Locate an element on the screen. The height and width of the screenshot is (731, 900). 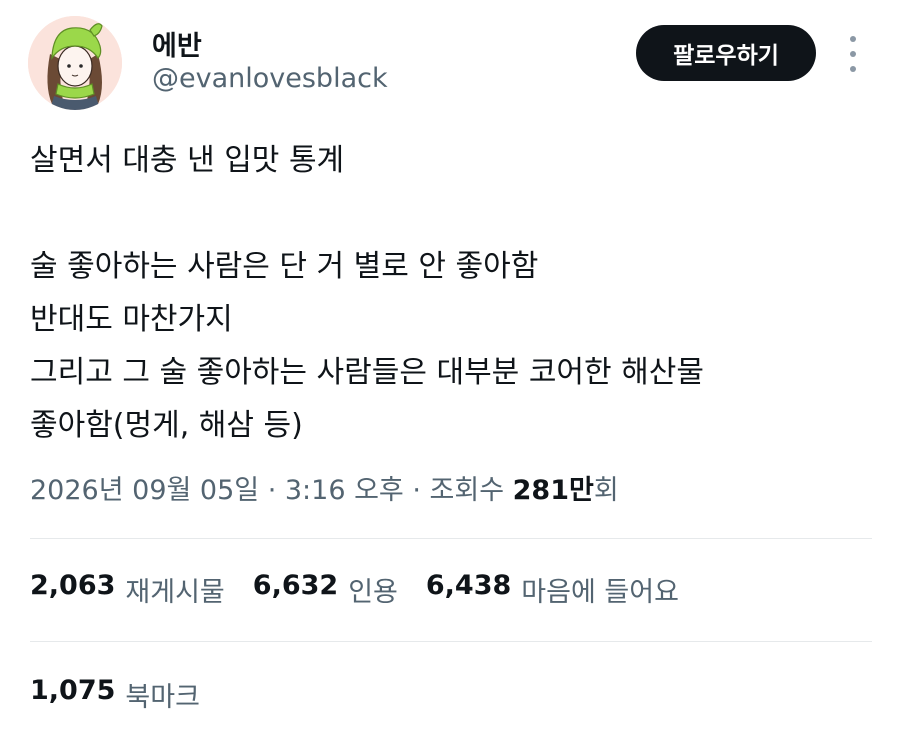
views-count: 281만 is located at coordinates (553, 490).